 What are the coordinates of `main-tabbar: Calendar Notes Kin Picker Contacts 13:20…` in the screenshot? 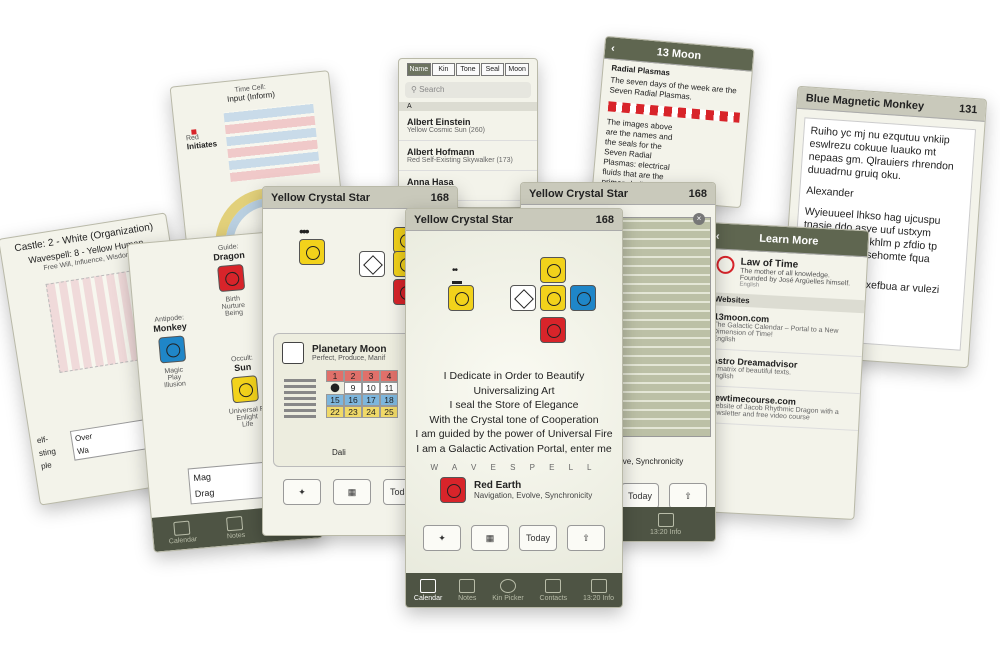 It's located at (514, 590).